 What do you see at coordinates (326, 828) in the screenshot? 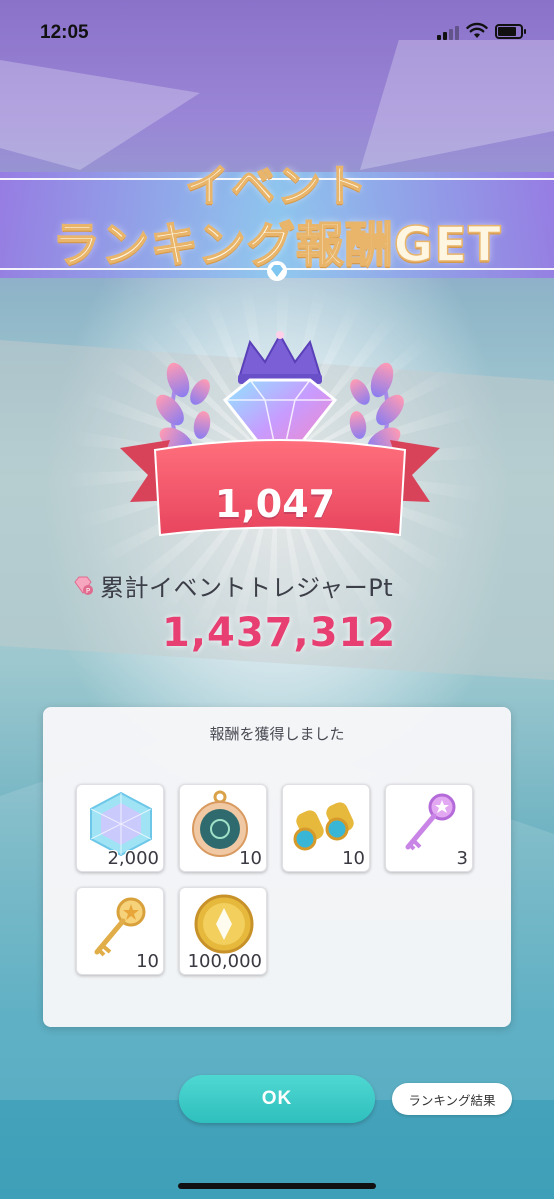
I see `reward-item-binoculars: 10` at bounding box center [326, 828].